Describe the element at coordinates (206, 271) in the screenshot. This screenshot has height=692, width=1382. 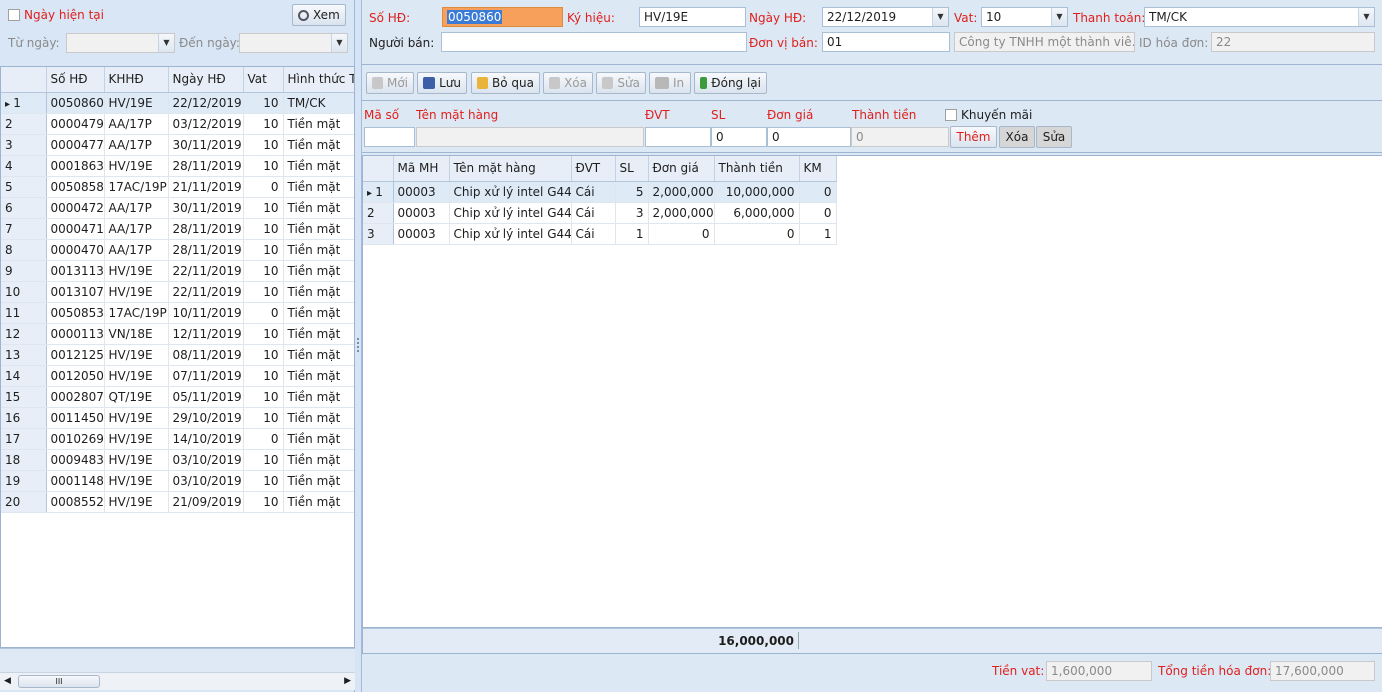
I see `table-cell: 22/11/2019` at that location.